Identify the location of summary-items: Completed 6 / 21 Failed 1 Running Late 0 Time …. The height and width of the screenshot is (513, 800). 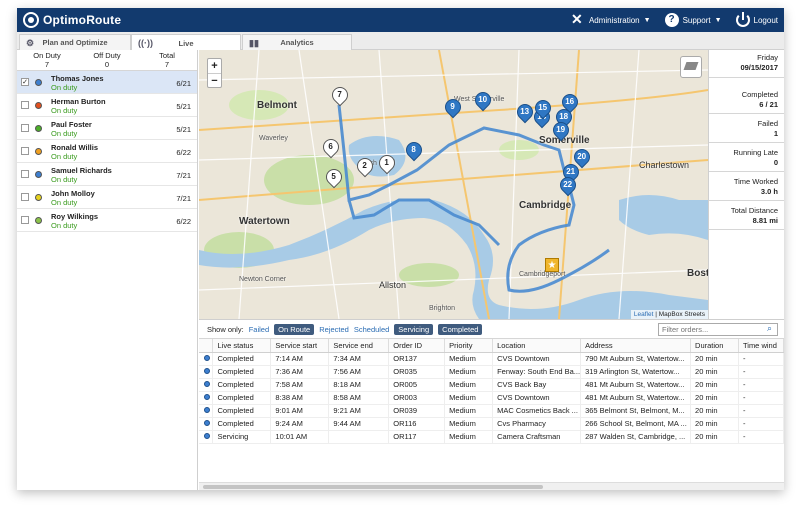
(746, 154).